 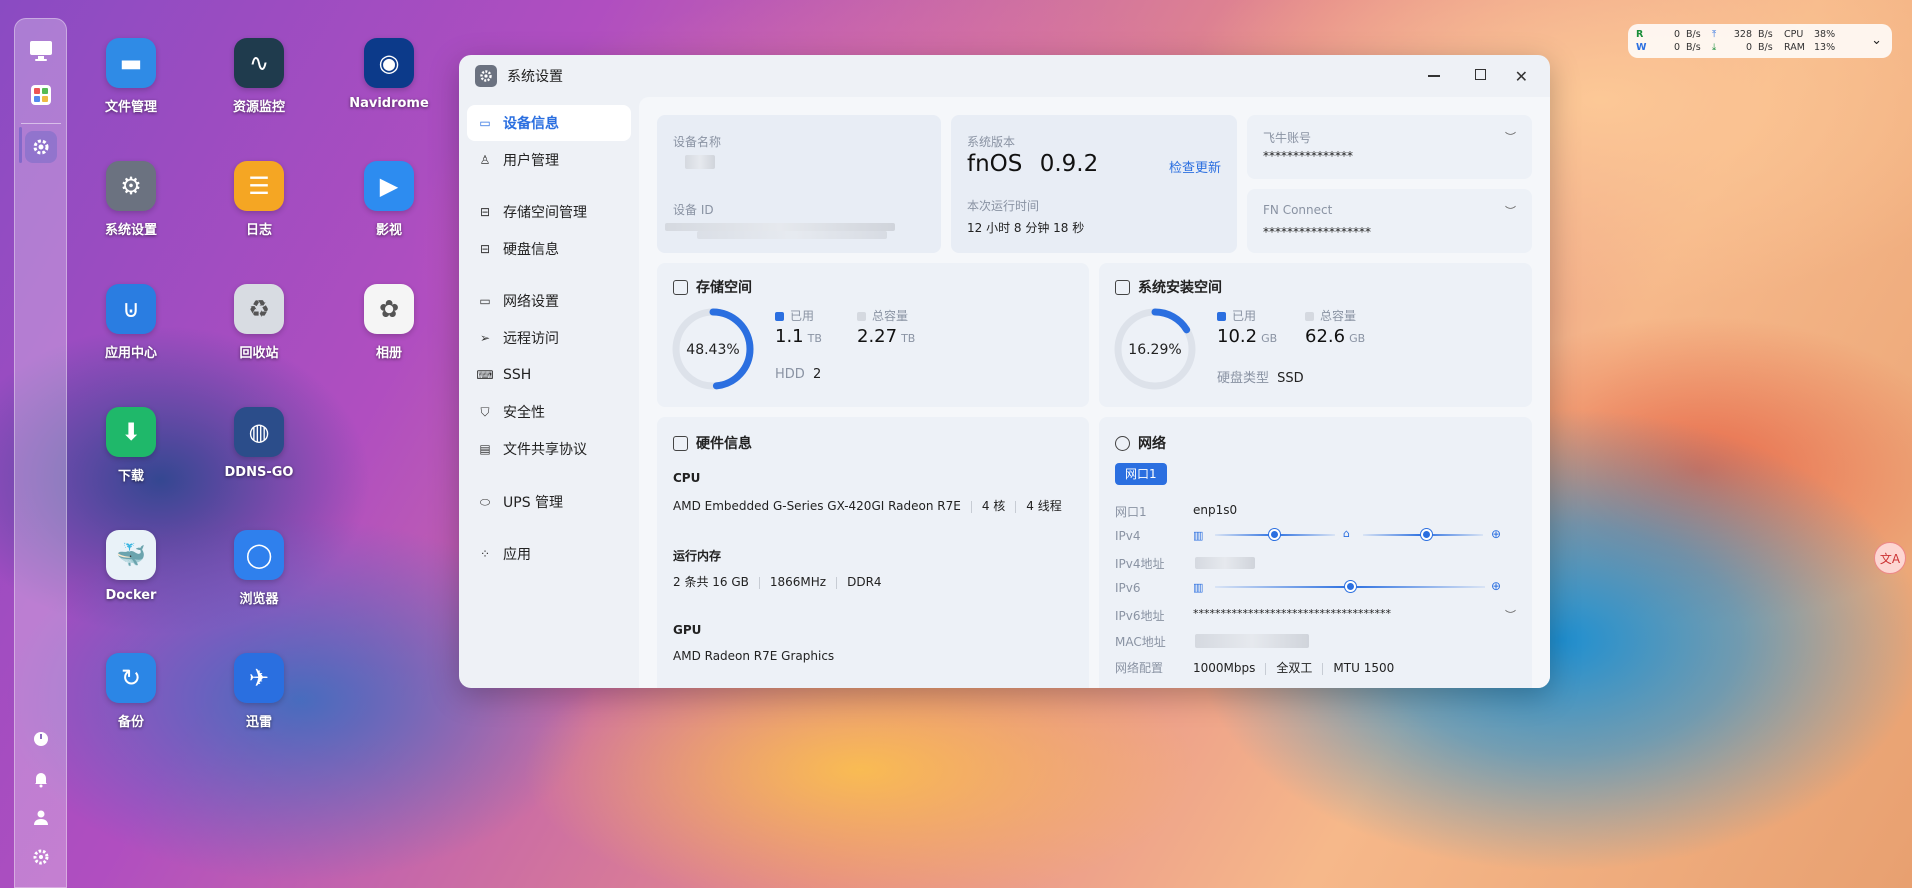 I want to click on sidebar-item-remote: ➢ 远程访问, so click(x=549, y=338).